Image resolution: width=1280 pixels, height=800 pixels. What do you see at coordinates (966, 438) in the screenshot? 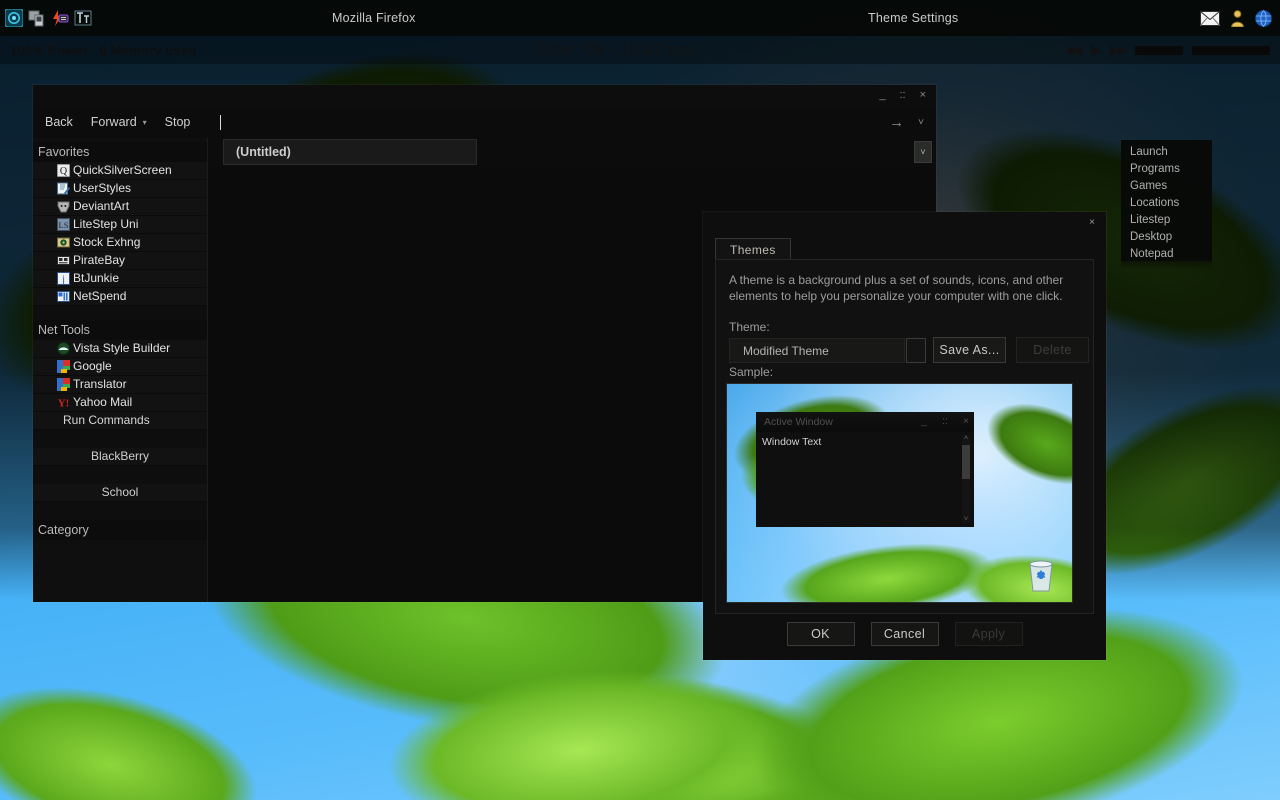
I see `sample-scroll-up-icon: ˄` at bounding box center [966, 438].